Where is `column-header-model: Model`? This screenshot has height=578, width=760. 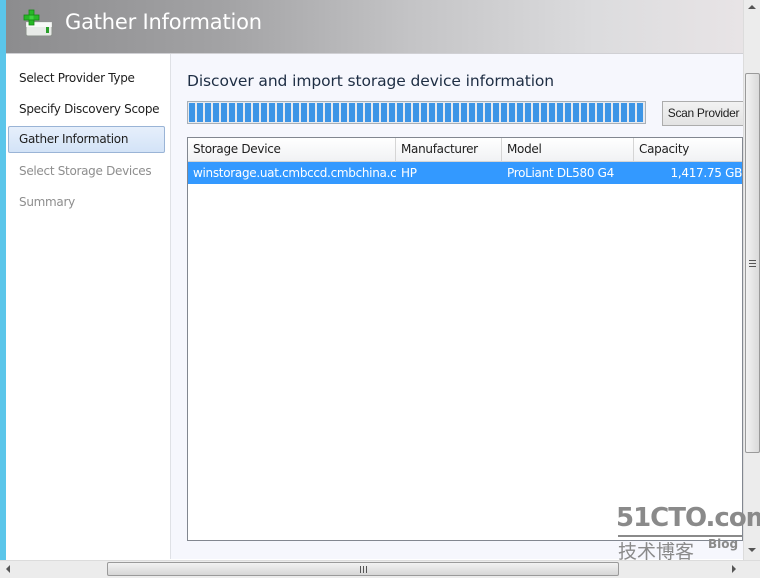
column-header-model: Model is located at coordinates (568, 149).